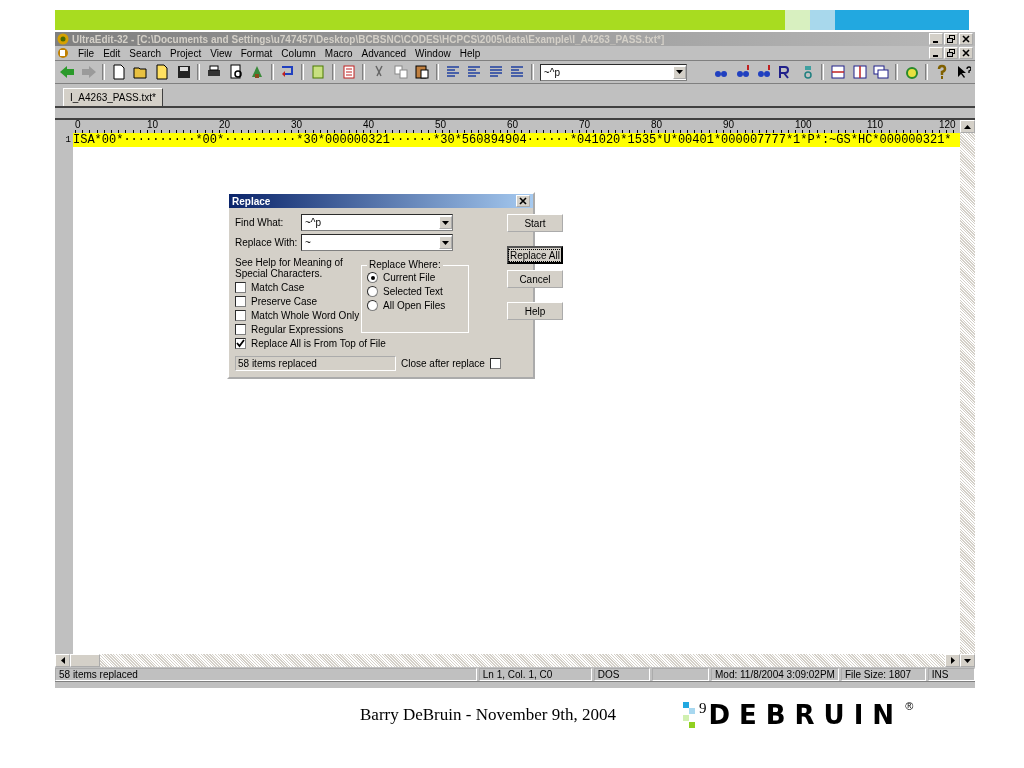  Describe the element at coordinates (305, 315) in the screenshot. I see `option-label: Match Whole Word Only` at that location.